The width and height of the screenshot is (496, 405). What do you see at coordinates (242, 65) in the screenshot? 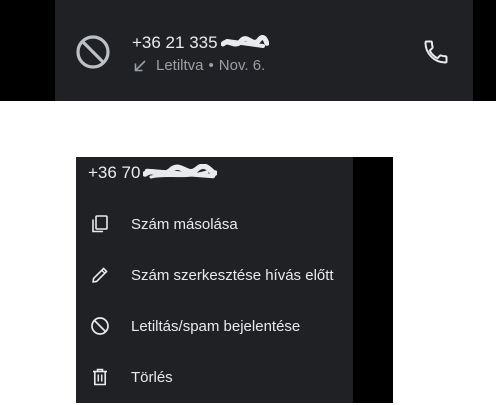
I see `call-date: Nov. 6.` at bounding box center [242, 65].